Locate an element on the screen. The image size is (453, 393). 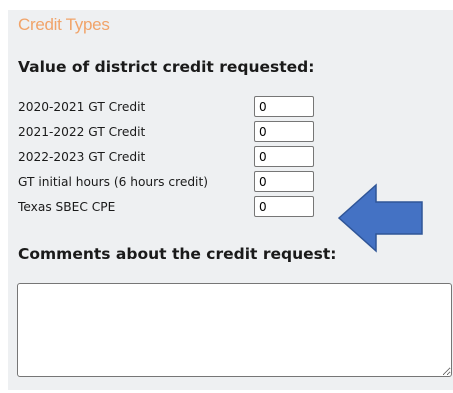
credit-input-texas-sbec is located at coordinates (284, 206).